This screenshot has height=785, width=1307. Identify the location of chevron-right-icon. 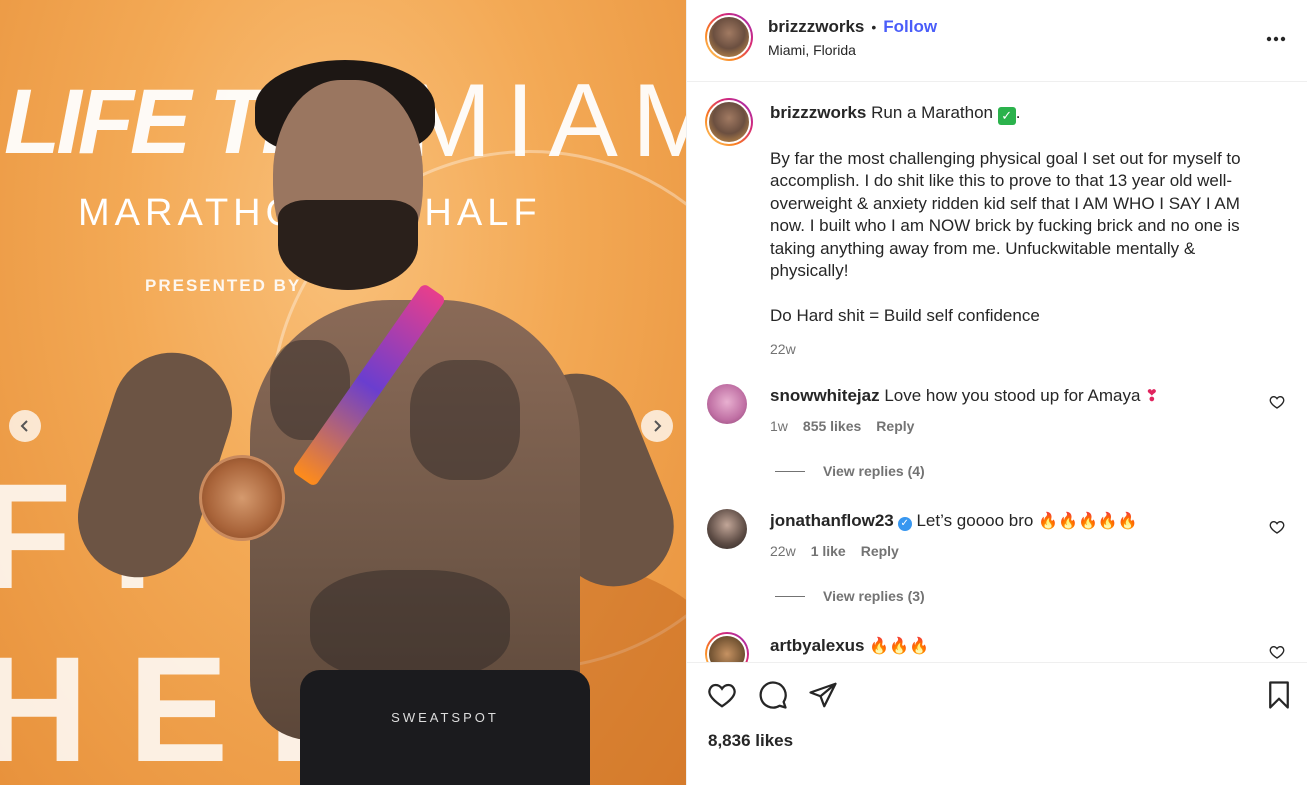
(658, 426).